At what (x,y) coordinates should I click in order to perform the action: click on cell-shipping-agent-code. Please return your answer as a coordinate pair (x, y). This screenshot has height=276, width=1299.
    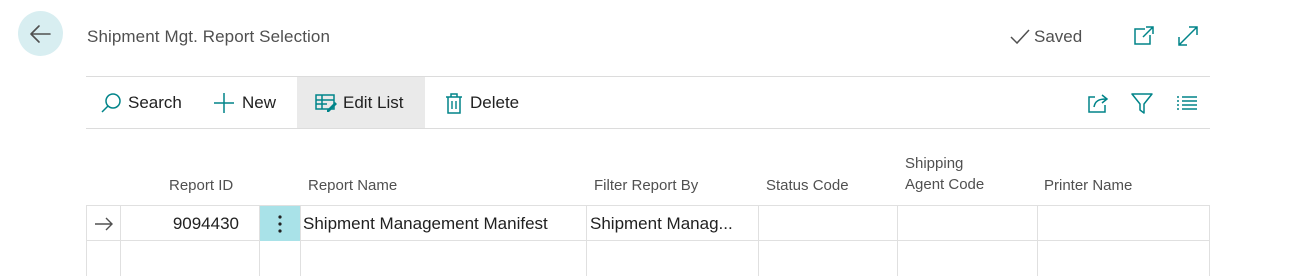
    Looking at the image, I should click on (967, 223).